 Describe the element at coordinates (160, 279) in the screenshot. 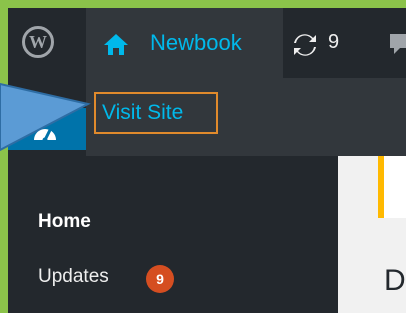

I see `updates-badge: 9` at that location.